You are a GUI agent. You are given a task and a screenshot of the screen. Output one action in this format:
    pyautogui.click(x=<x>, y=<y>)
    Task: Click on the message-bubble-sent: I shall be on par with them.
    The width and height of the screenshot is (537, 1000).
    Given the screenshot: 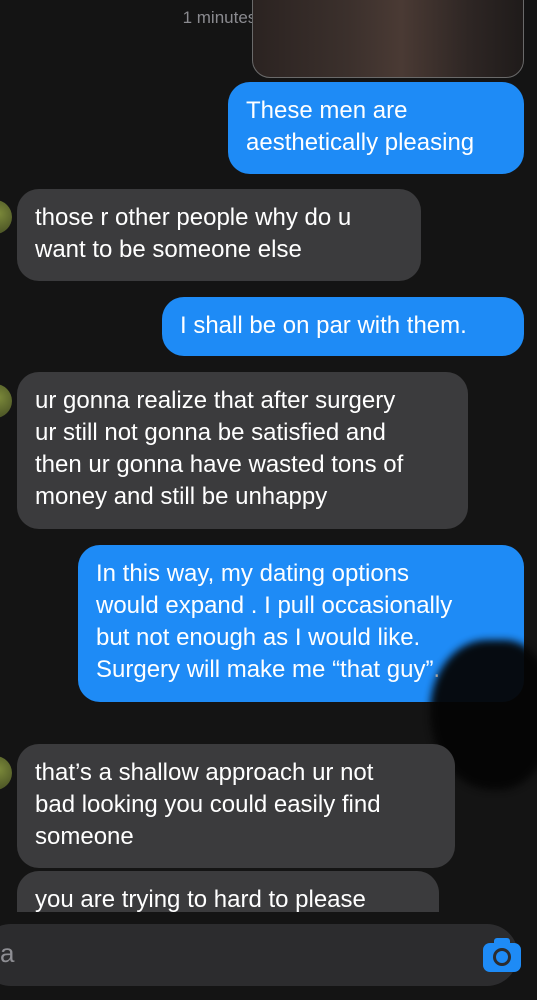 What is the action you would take?
    pyautogui.click(x=343, y=326)
    